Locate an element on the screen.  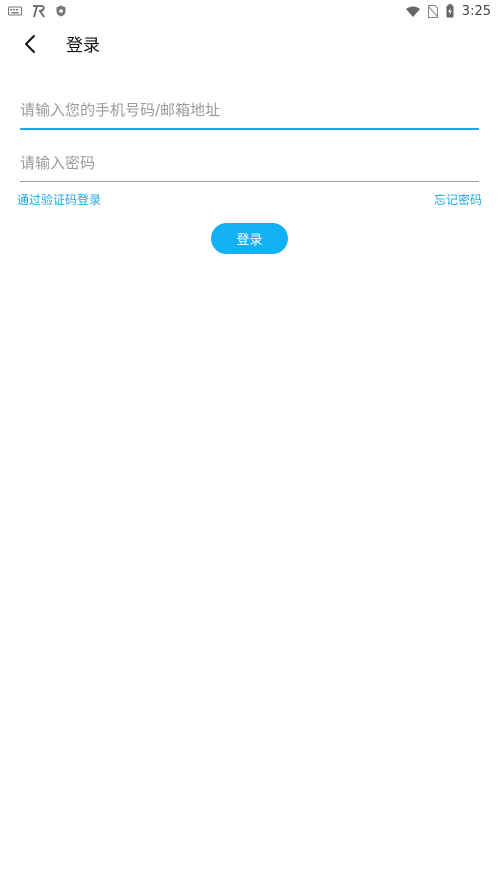
shield-icon is located at coordinates (61, 11).